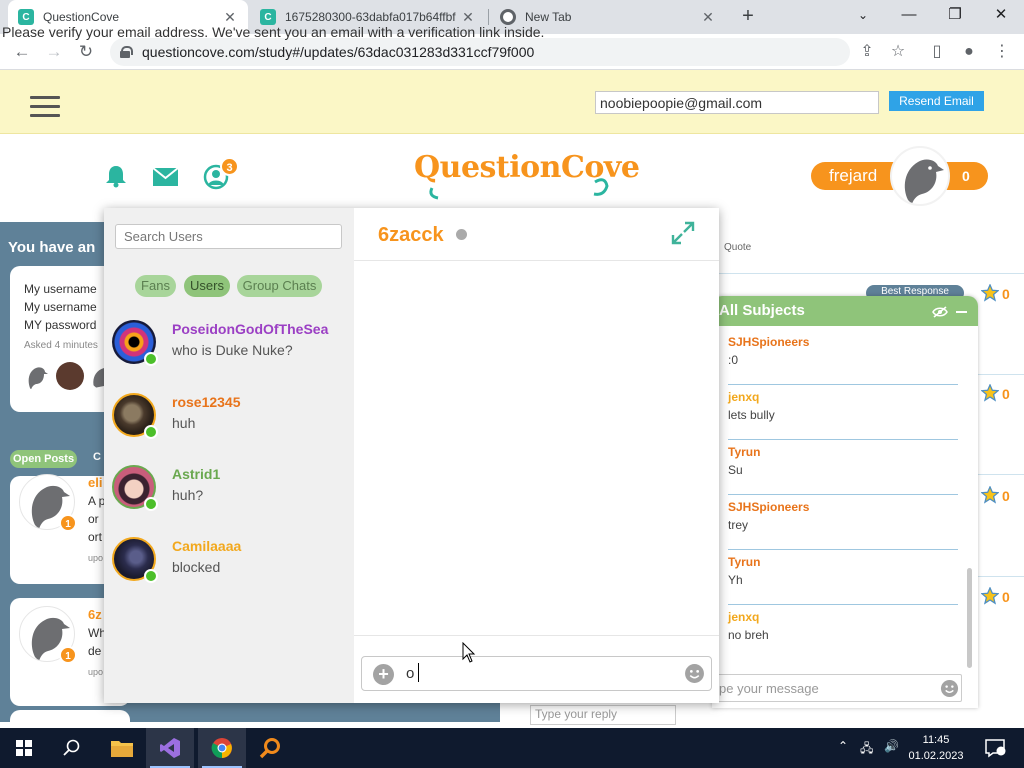  What do you see at coordinates (536, 673) in the screenshot?
I see `message-input: + o` at bounding box center [536, 673].